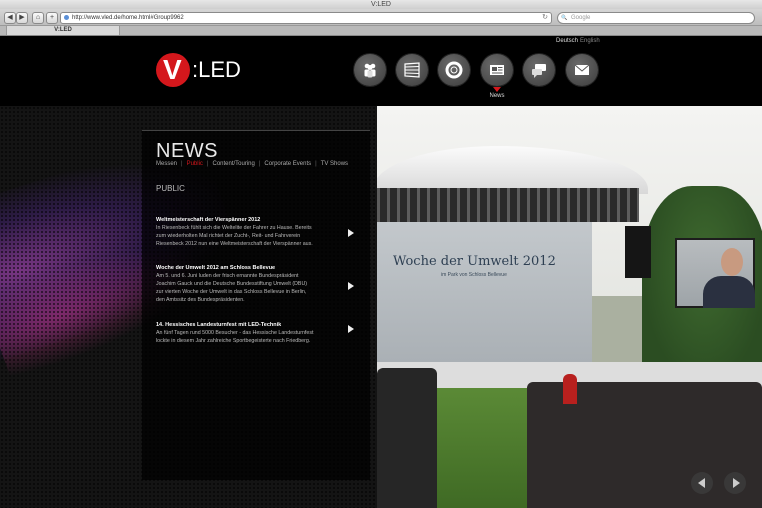 The height and width of the screenshot is (508, 762). I want to click on crowd-left, so click(407, 438).